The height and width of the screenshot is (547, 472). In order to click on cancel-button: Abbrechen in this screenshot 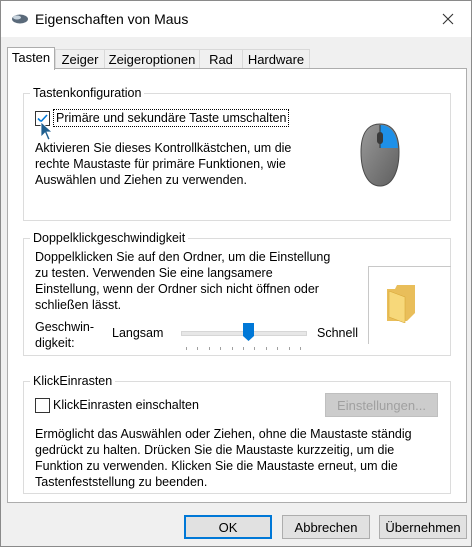, I will do `click(326, 527)`.